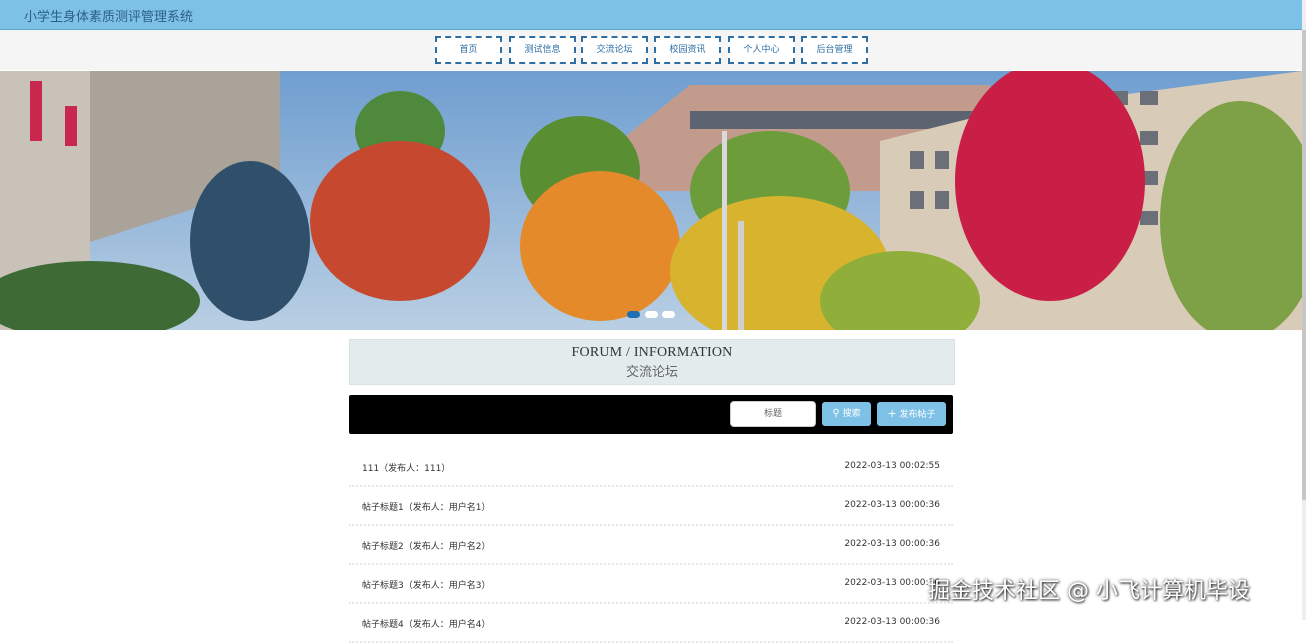 This screenshot has width=1306, height=643. What do you see at coordinates (653, 50) in the screenshot?
I see `main-nav: 首页 测试信息 交流论坛 校园资讯 个人中心 后台管理` at bounding box center [653, 50].